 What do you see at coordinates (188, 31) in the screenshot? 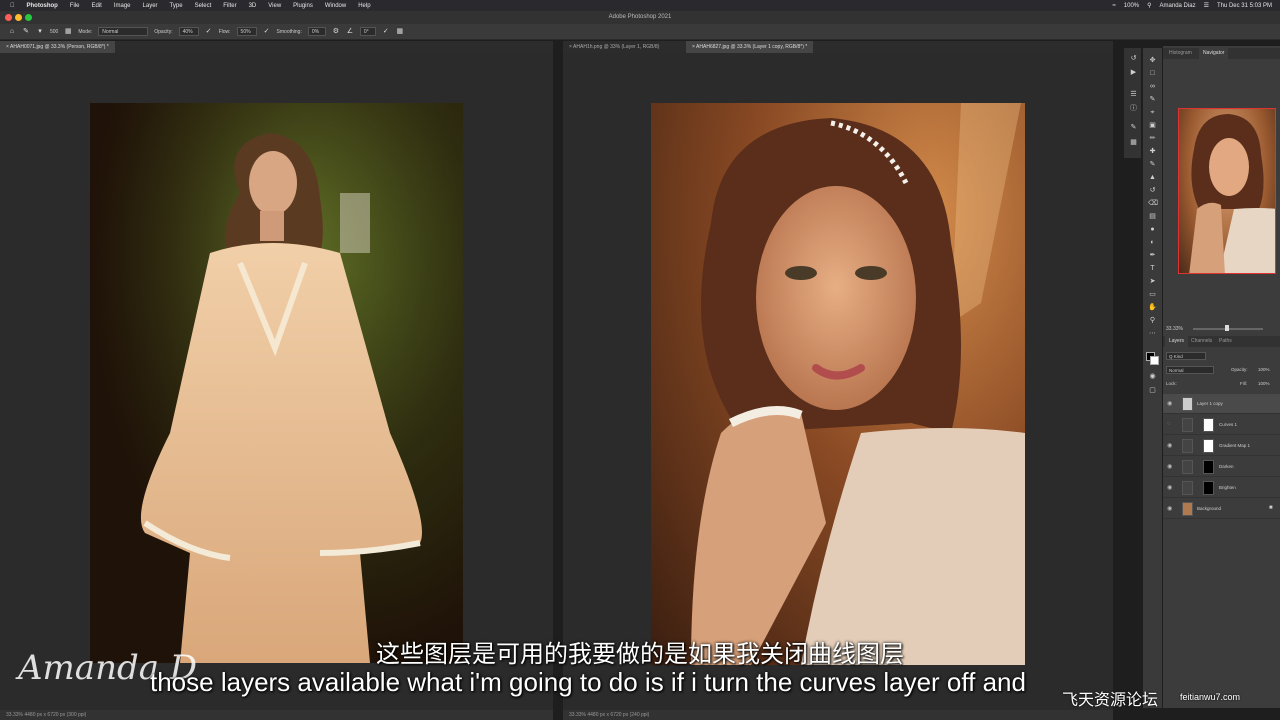
I see `opacity-field: 40%` at bounding box center [188, 31].